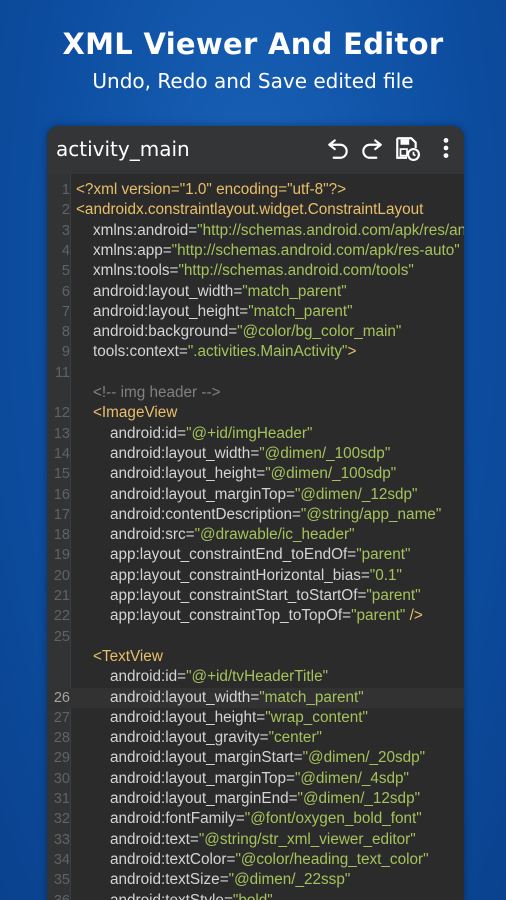  Describe the element at coordinates (61, 575) in the screenshot. I see `line-number: 20` at that location.